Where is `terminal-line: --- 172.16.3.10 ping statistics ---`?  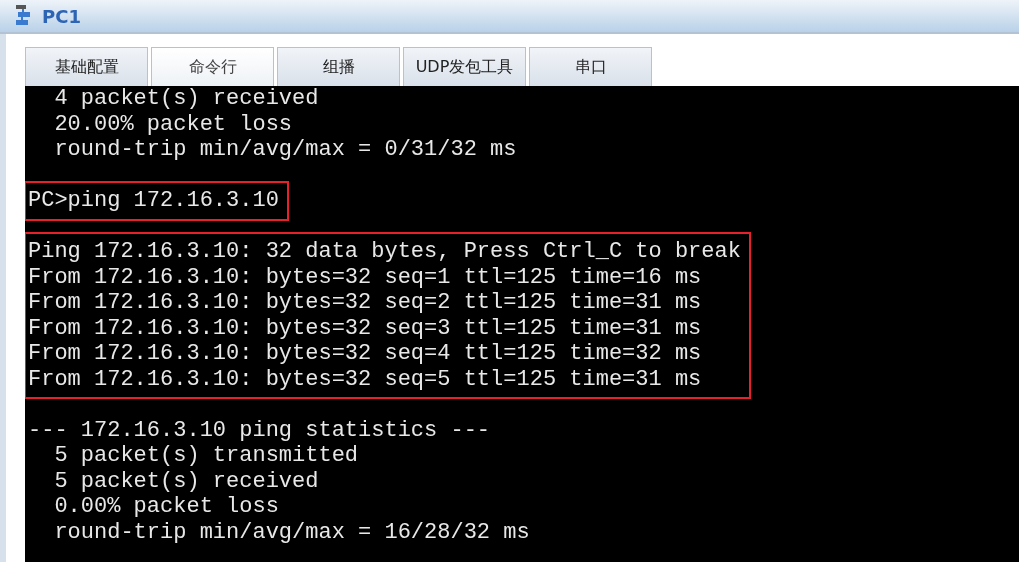
terminal-line: --- 172.16.3.10 ping statistics --- is located at coordinates (260, 430).